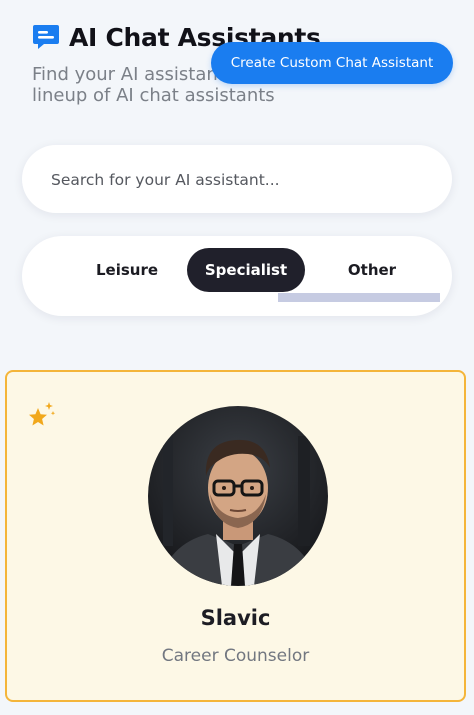 Image resolution: width=474 pixels, height=715 pixels. What do you see at coordinates (238, 496) in the screenshot?
I see `assistant-avatar` at bounding box center [238, 496].